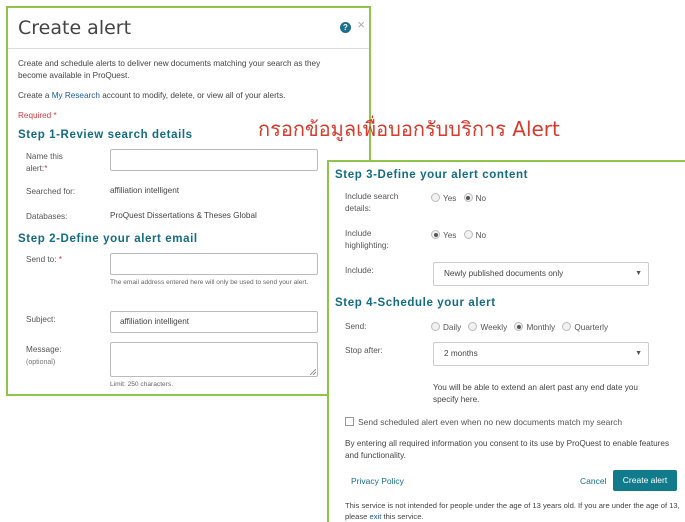 The height and width of the screenshot is (522, 685). I want to click on radio-label-quarterly: Quarterly, so click(591, 327).